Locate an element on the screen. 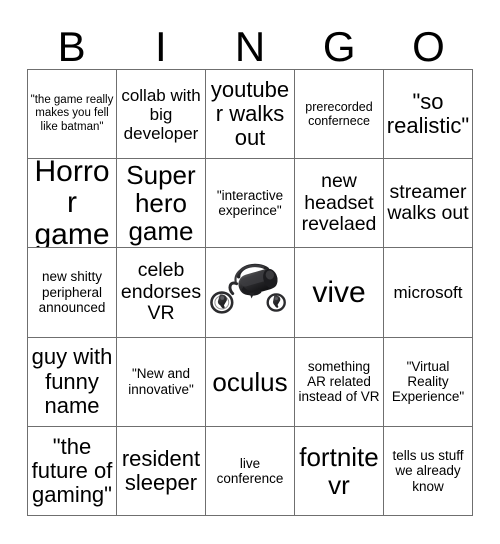 The image size is (500, 544). bingo-cell-label: "interactive experince" is located at coordinates (250, 203).